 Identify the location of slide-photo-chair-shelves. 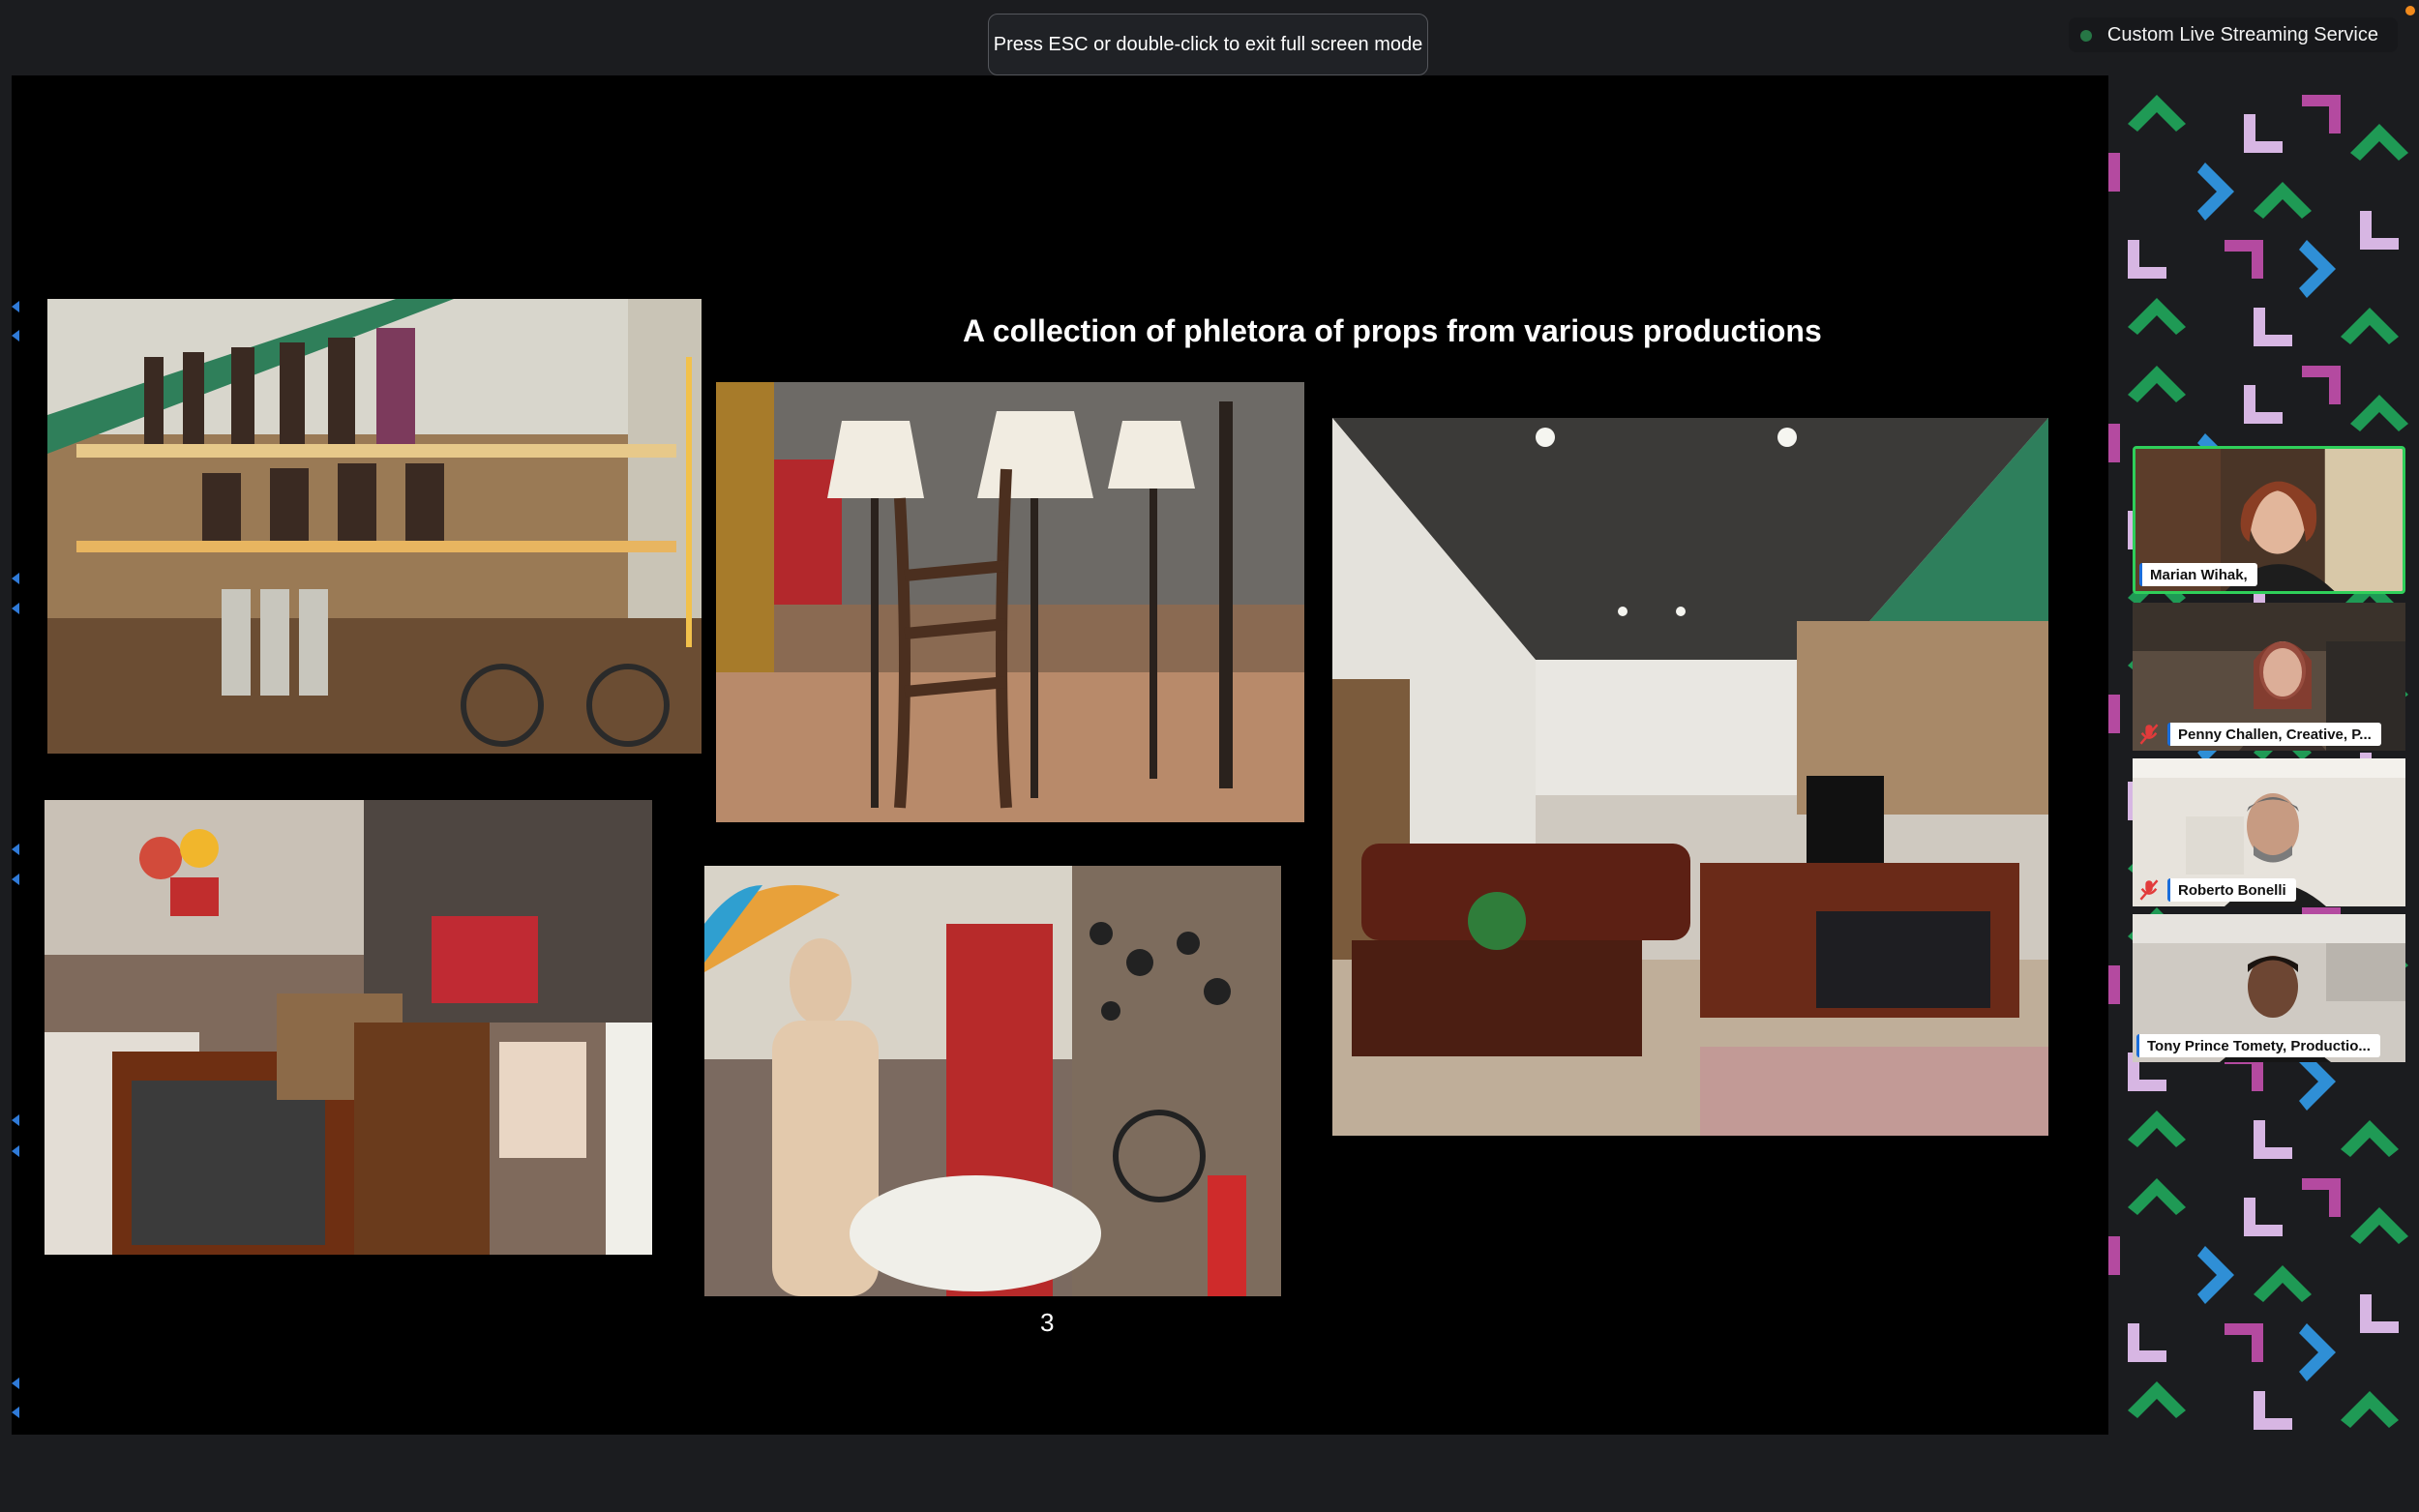
(375, 527).